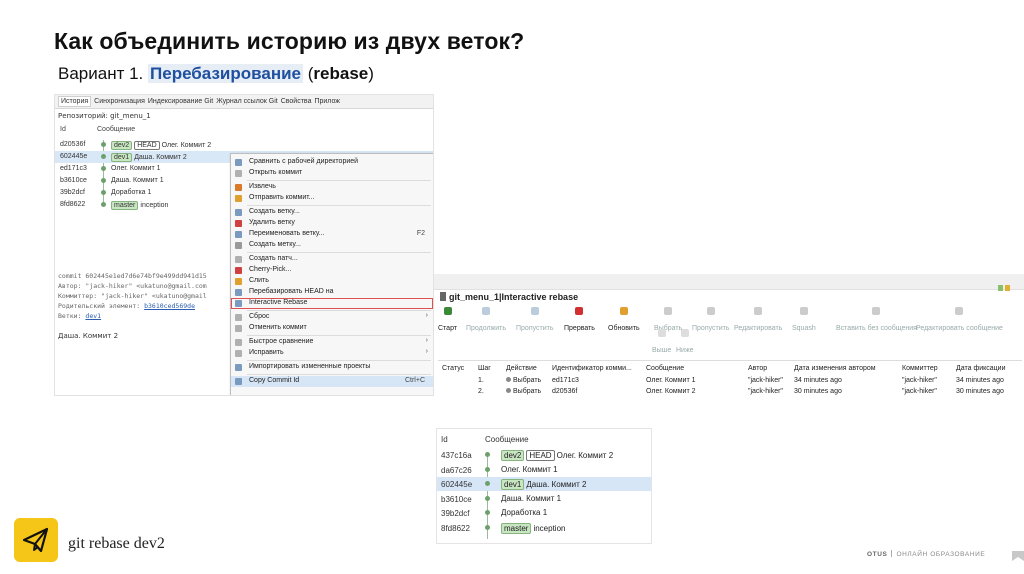  Describe the element at coordinates (180, 101) in the screenshot. I see `tab-staging: Индексирование Git` at that location.